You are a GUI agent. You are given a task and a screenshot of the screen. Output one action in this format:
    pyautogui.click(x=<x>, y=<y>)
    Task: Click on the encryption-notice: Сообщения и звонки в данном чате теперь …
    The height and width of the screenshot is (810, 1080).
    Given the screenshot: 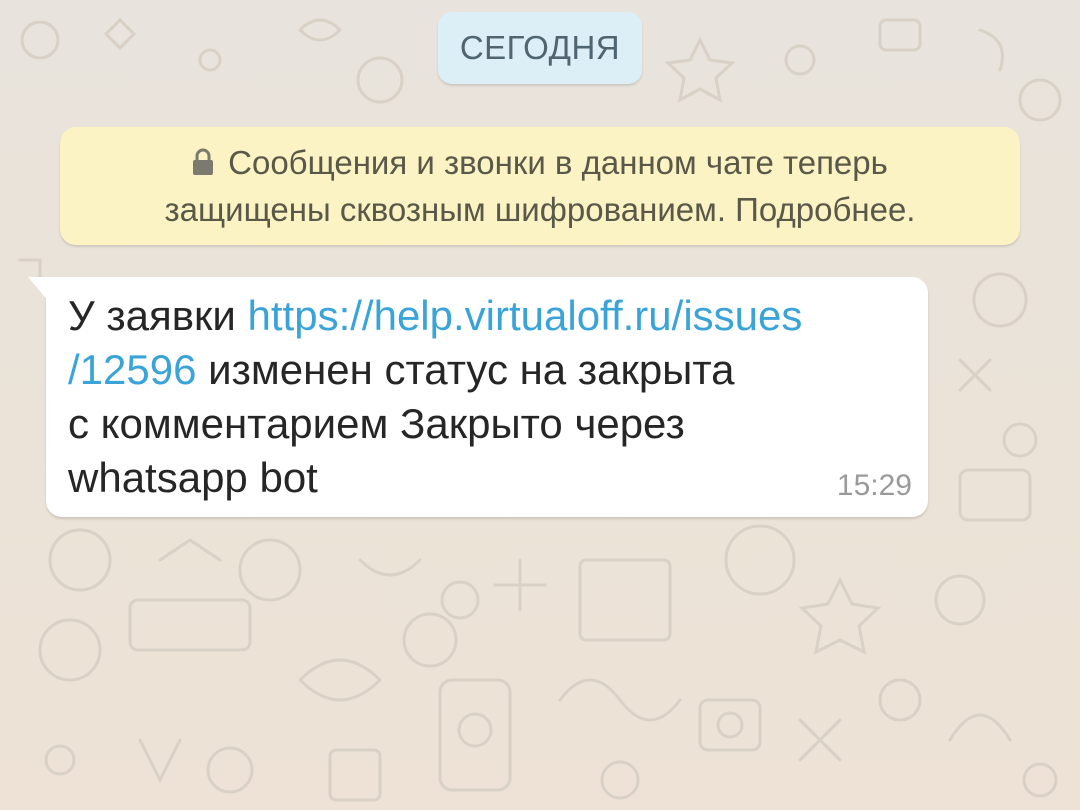 What is the action you would take?
    pyautogui.click(x=540, y=186)
    